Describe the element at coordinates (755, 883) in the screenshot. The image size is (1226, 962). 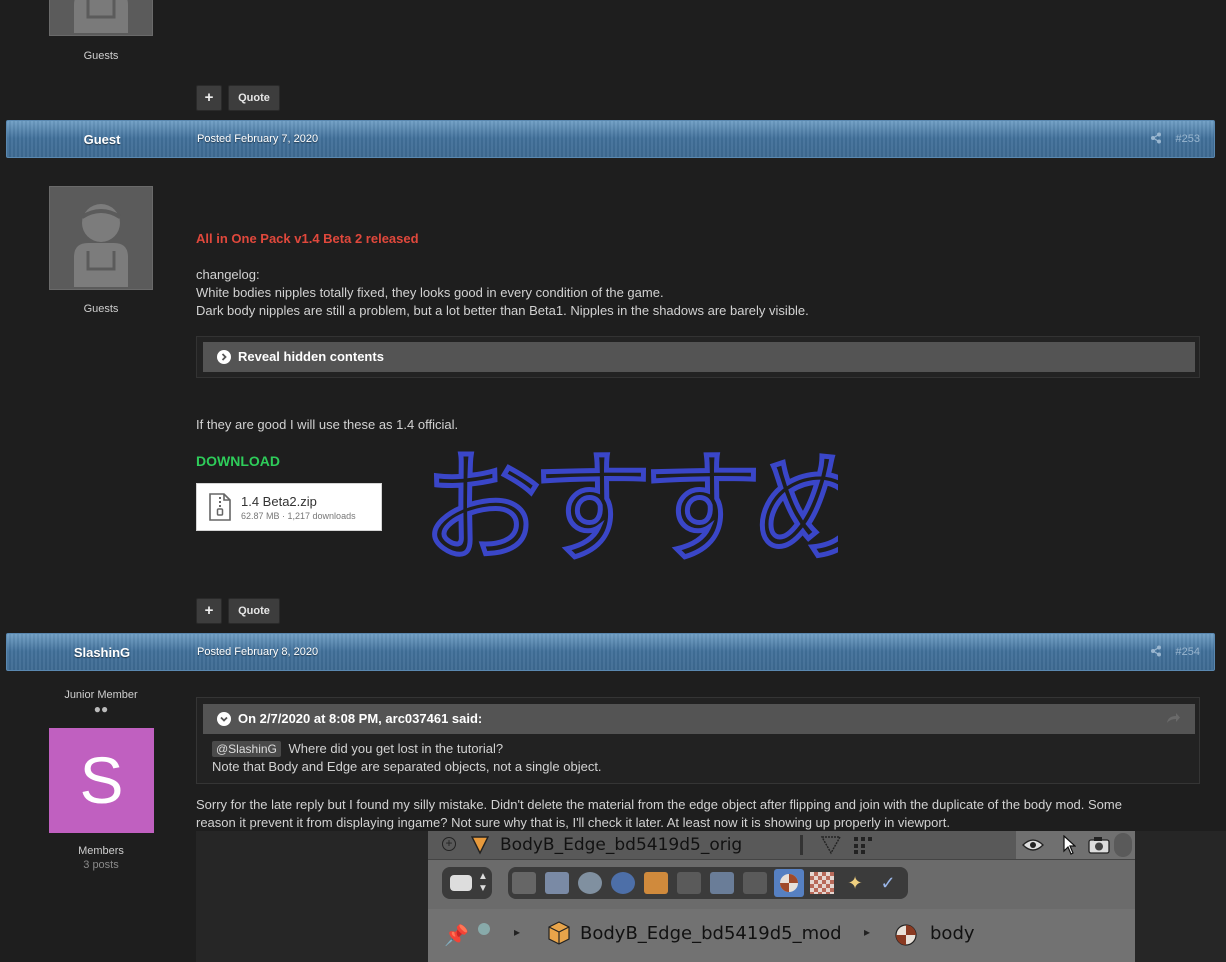
I see `data-tab-icon` at that location.